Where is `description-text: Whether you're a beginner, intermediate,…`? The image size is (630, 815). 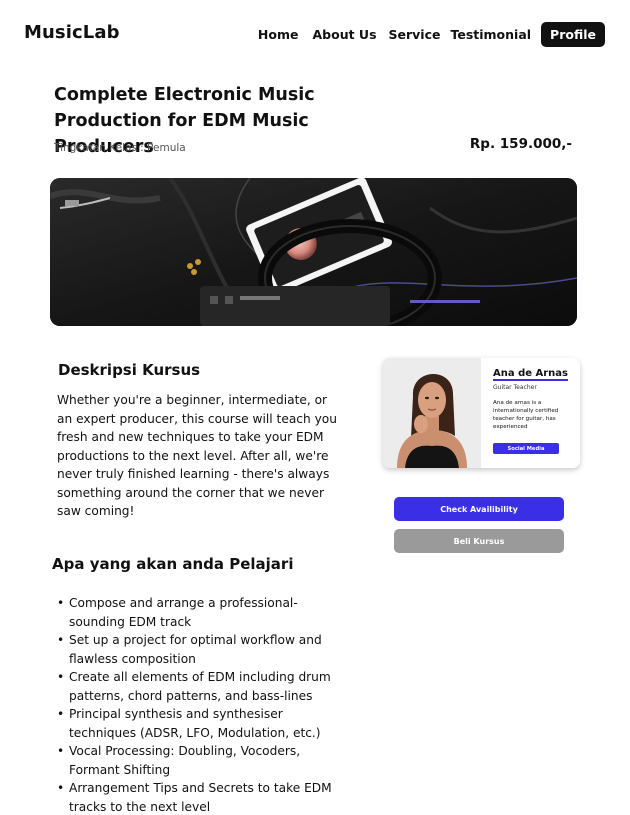 description-text: Whether you're a beginner, intermediate,… is located at coordinates (197, 455).